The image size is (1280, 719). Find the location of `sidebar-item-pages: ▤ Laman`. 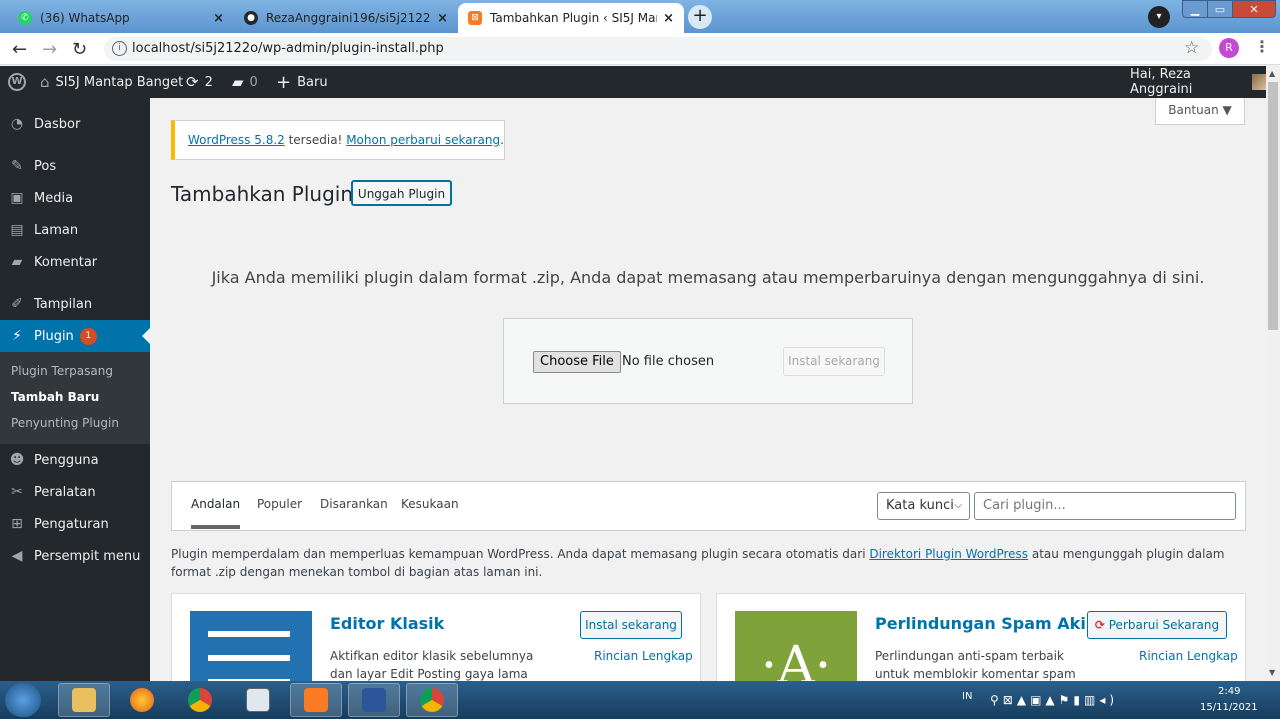

sidebar-item-pages: ▤ Laman is located at coordinates (75, 230).